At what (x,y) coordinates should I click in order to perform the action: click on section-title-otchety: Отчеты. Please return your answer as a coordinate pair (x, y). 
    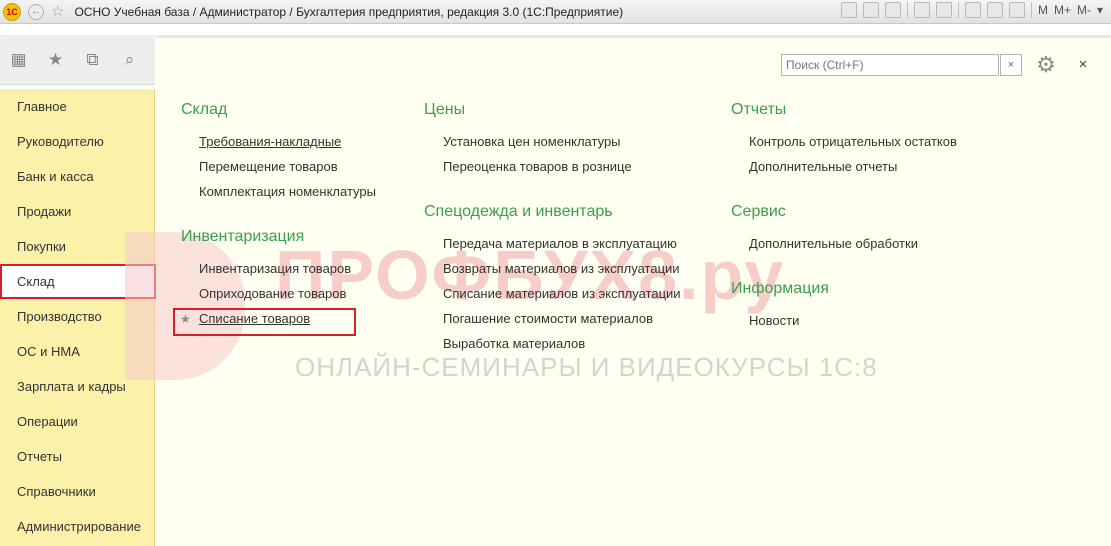
    Looking at the image, I should click on (759, 109).